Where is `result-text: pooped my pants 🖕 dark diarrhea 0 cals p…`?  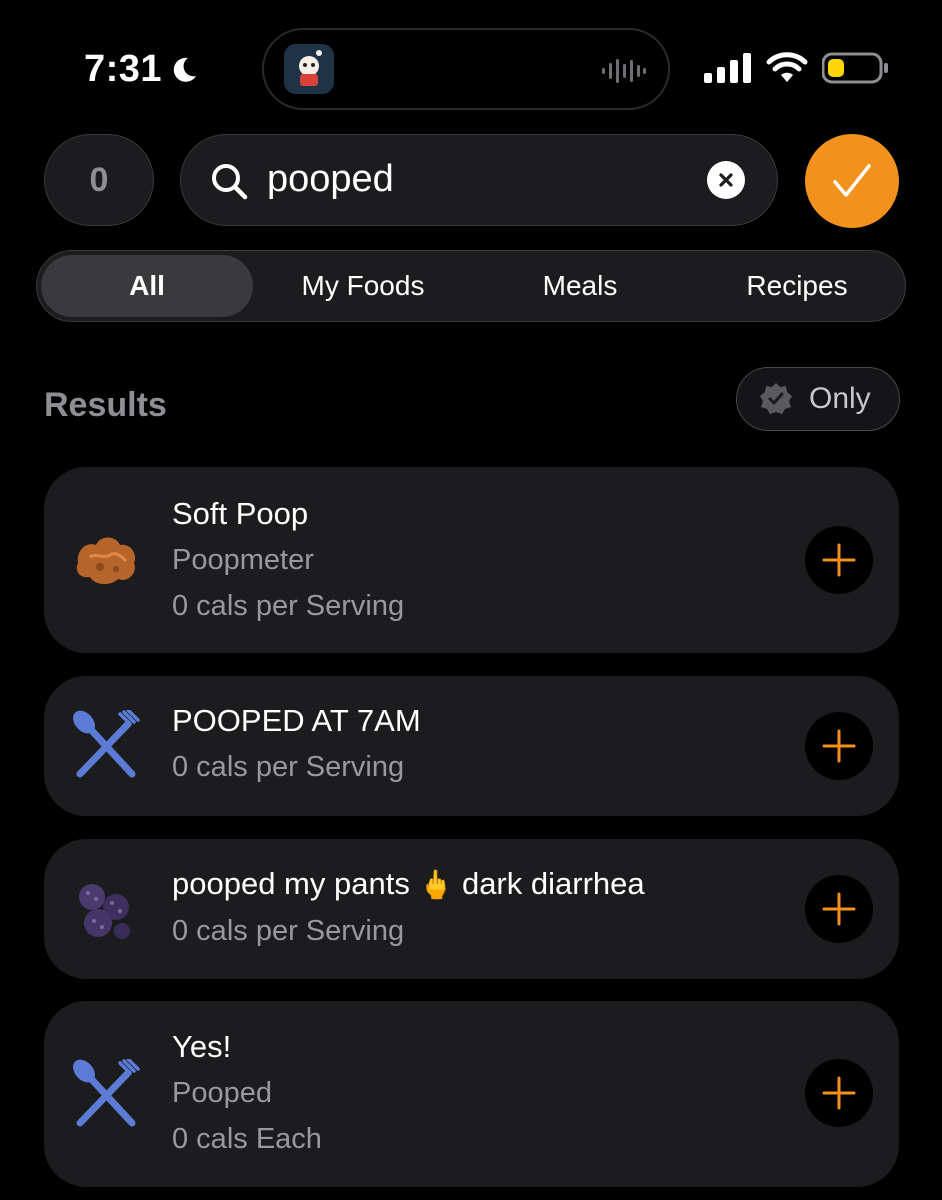 result-text: pooped my pants 🖕 dark diarrhea 0 cals p… is located at coordinates (408, 907).